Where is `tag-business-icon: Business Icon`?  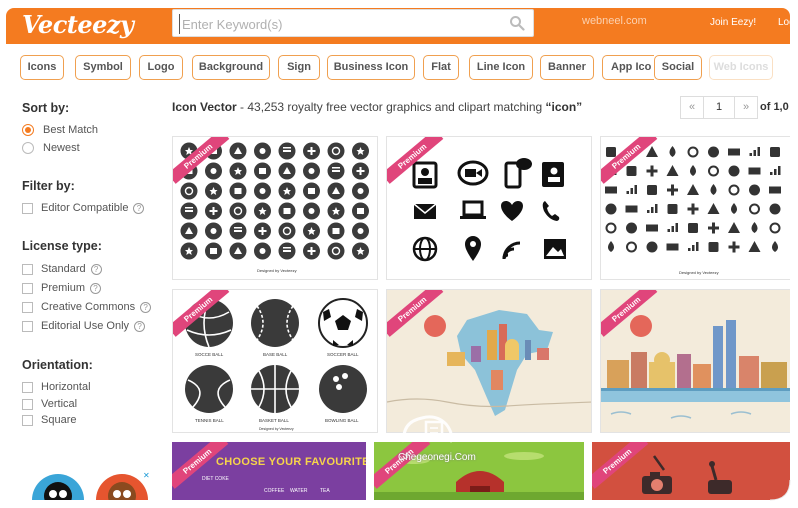
tag-business-icon: Business Icon is located at coordinates (371, 67).